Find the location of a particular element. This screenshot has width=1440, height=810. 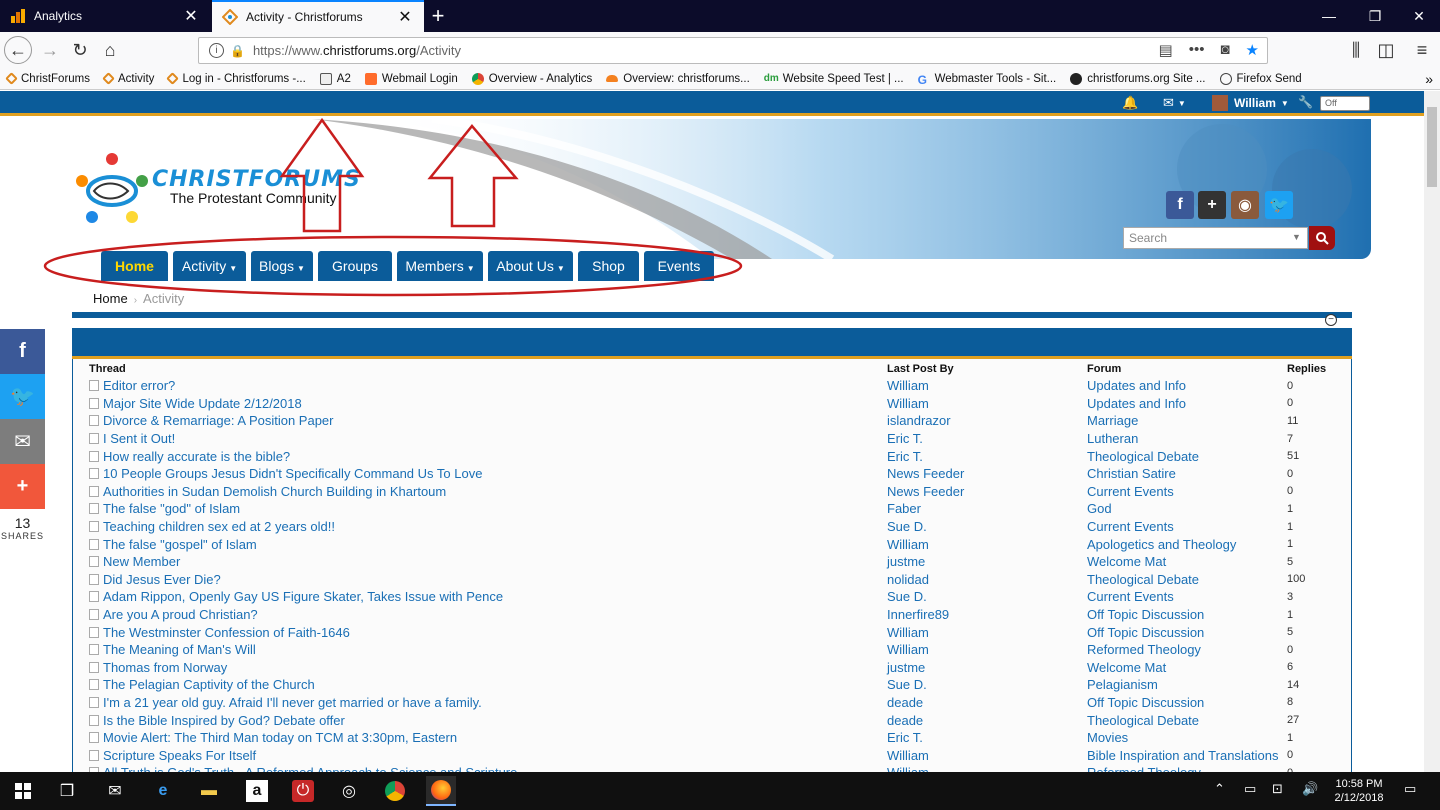

restore-icon: ❐ is located at coordinates (1375, 16).